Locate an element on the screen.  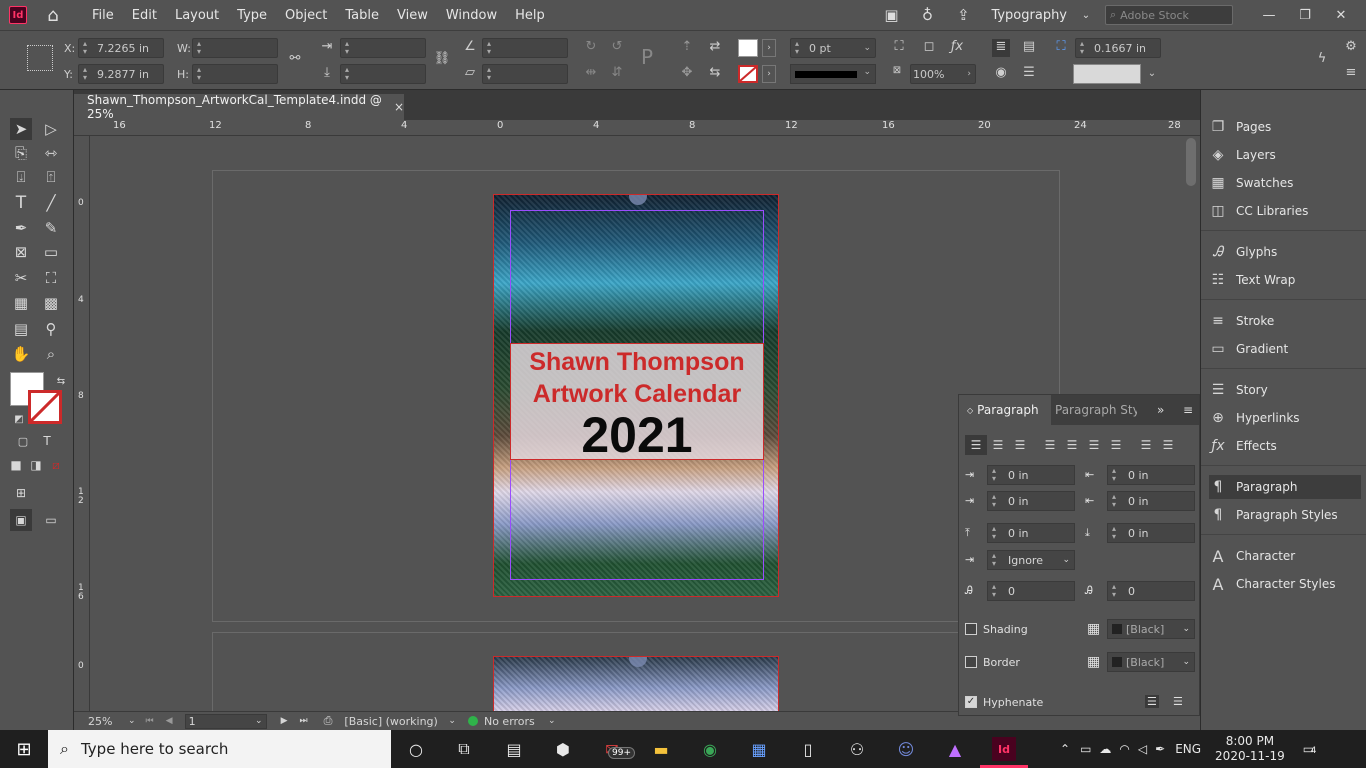
zoom-tool-icon: ⌕ is located at coordinates (51, 354).